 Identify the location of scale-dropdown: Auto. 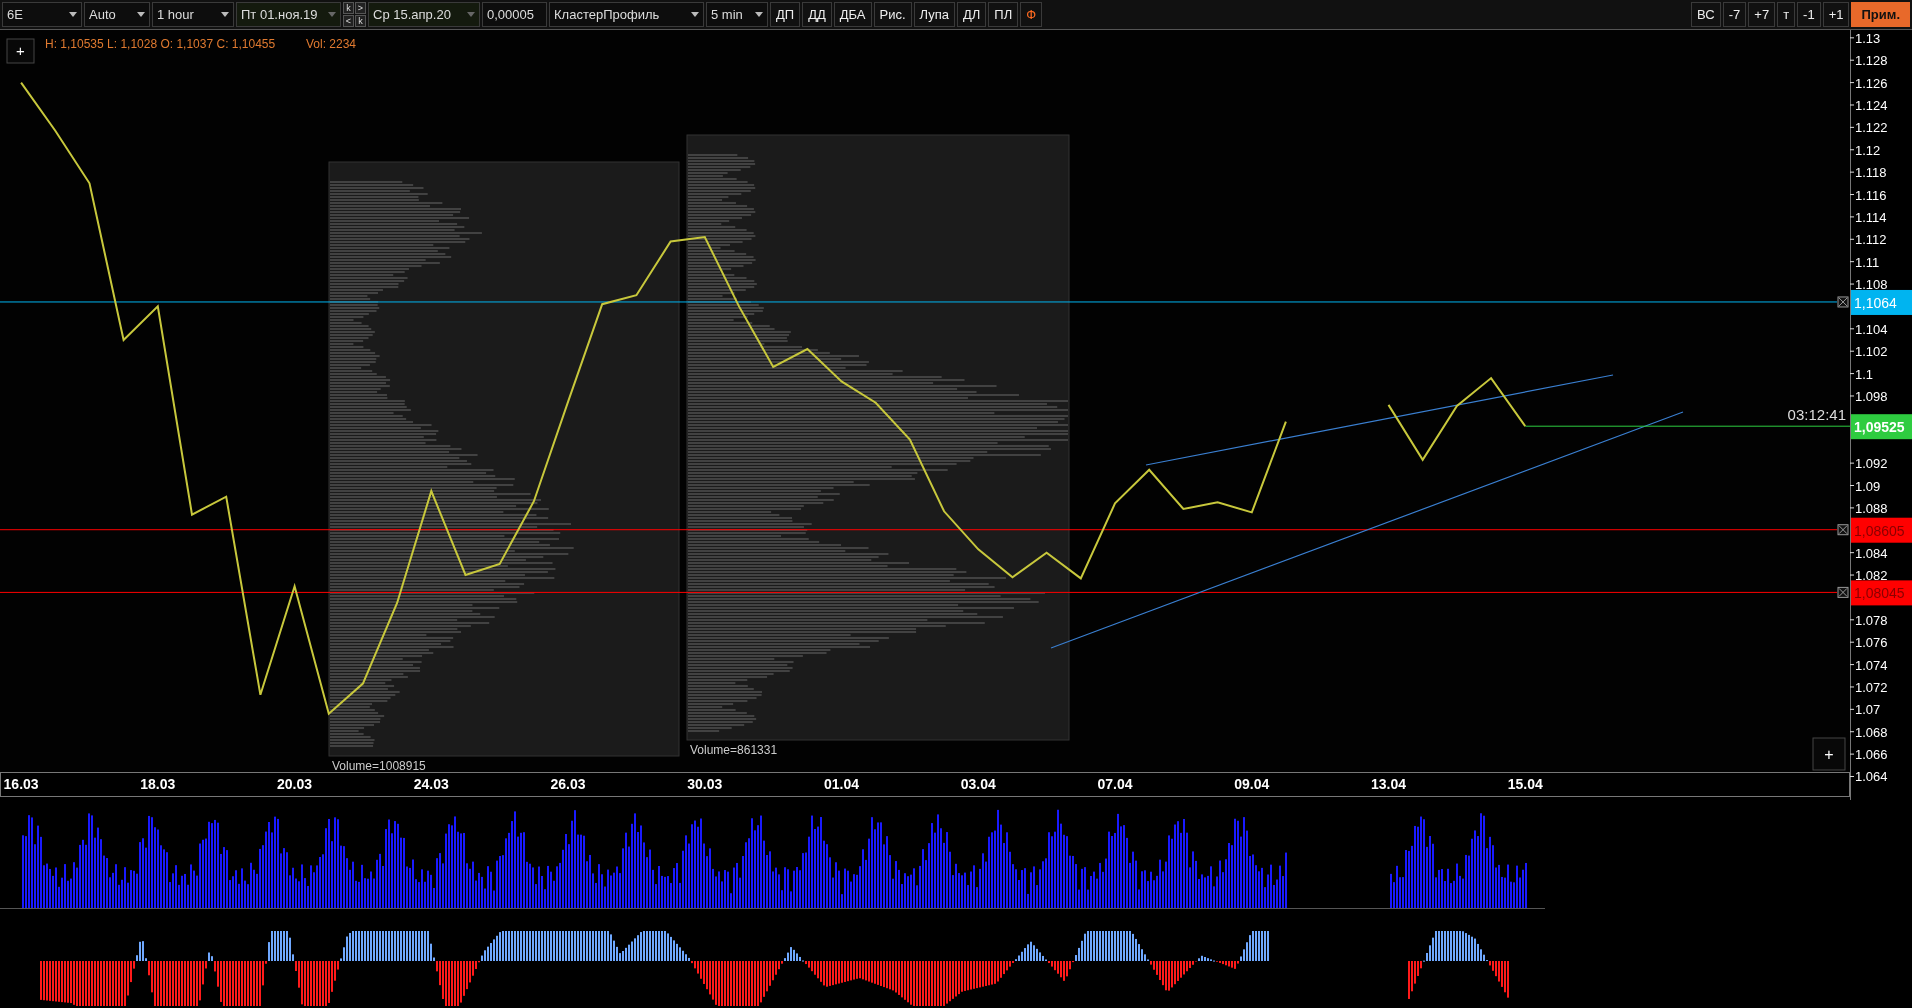
(117, 14).